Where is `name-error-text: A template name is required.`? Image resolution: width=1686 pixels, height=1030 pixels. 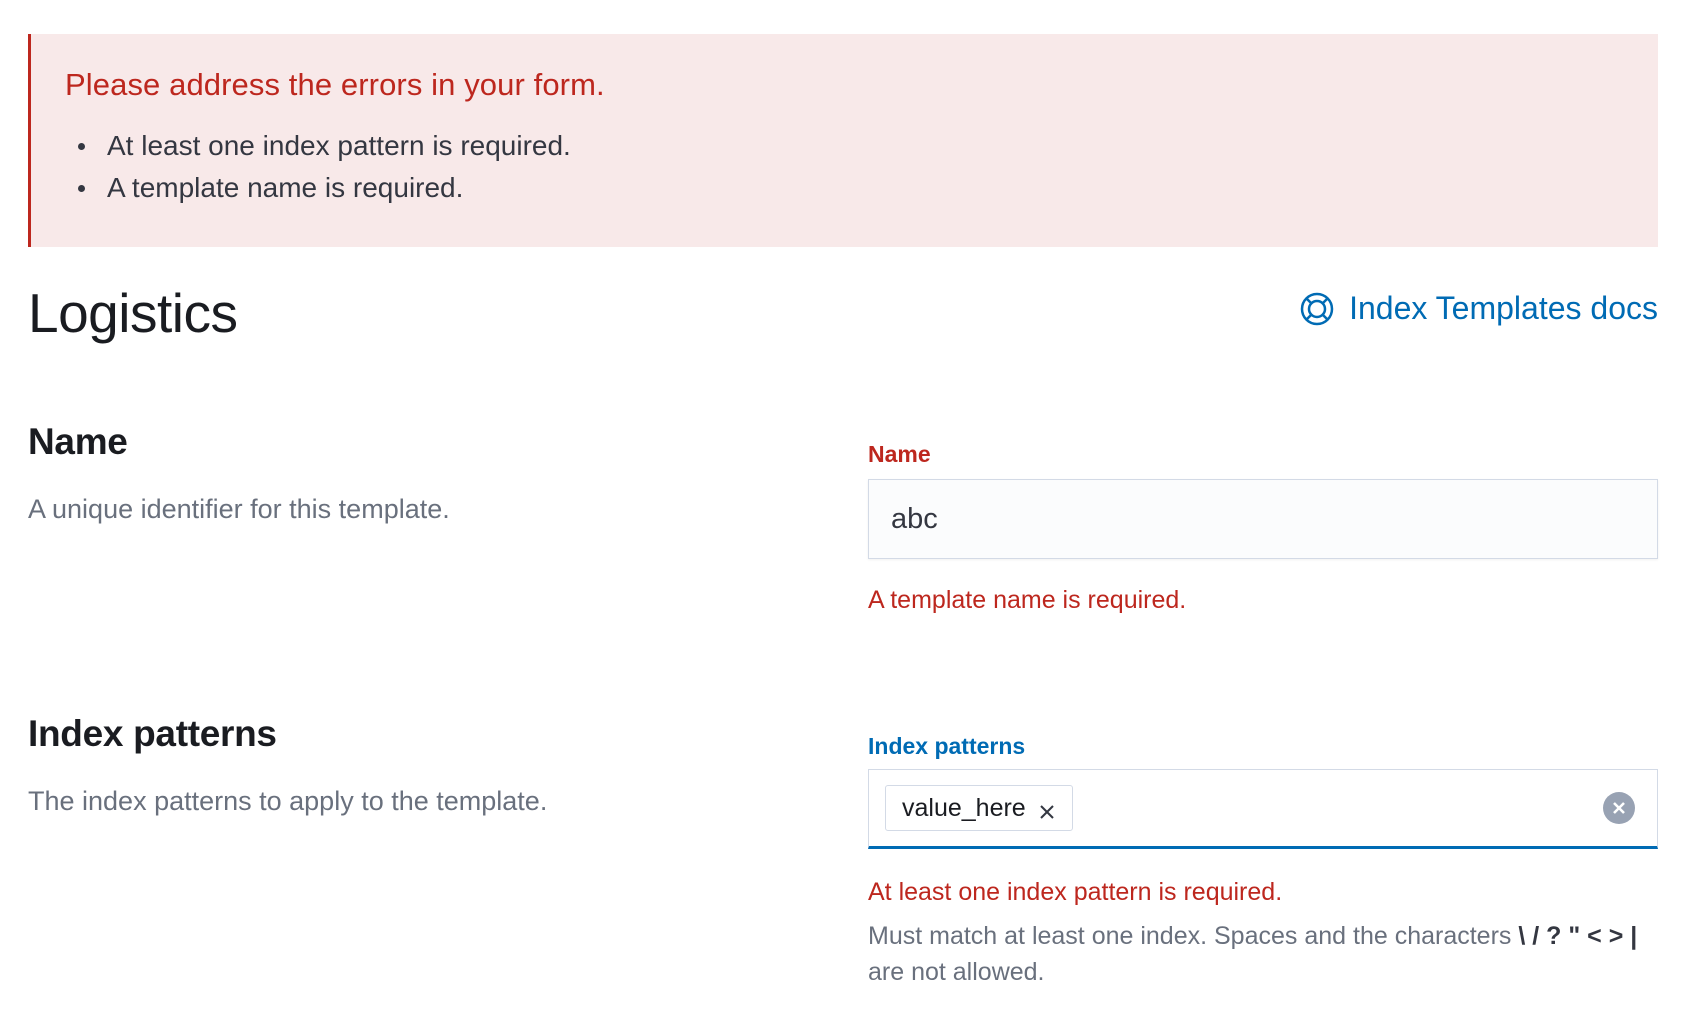 name-error-text: A template name is required. is located at coordinates (1027, 600).